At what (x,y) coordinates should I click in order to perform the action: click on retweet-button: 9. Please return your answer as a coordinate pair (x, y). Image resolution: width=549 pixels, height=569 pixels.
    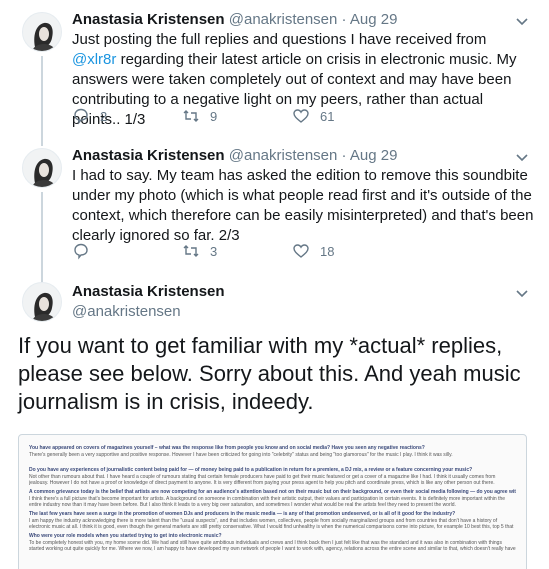
    Looking at the image, I should click on (237, 116).